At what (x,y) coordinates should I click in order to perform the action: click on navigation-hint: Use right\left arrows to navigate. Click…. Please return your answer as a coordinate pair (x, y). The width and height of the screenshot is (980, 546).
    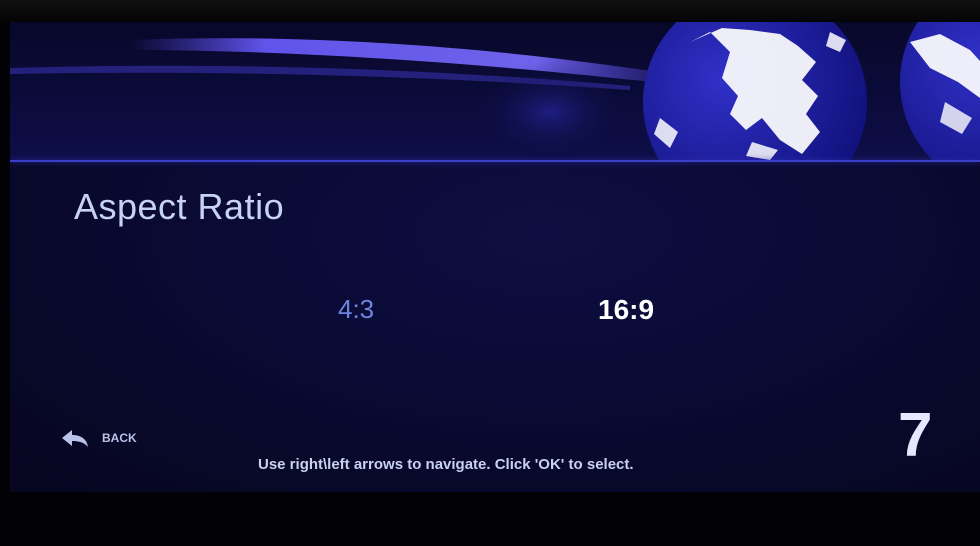
    Looking at the image, I should click on (446, 464).